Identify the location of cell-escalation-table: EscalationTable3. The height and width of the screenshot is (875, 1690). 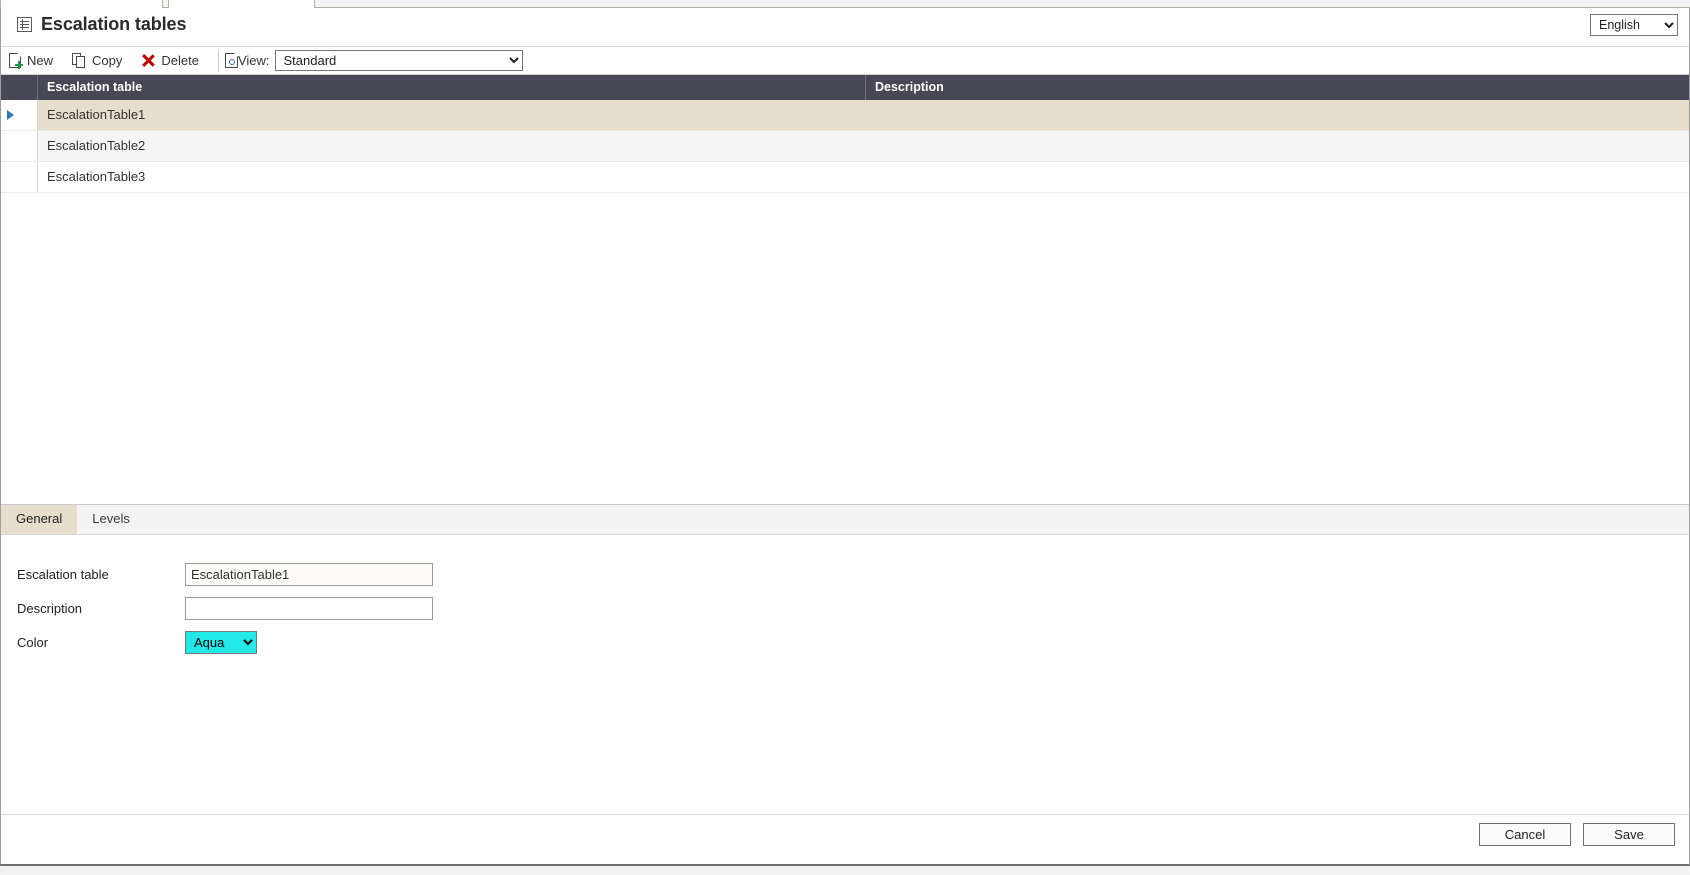
(96, 176).